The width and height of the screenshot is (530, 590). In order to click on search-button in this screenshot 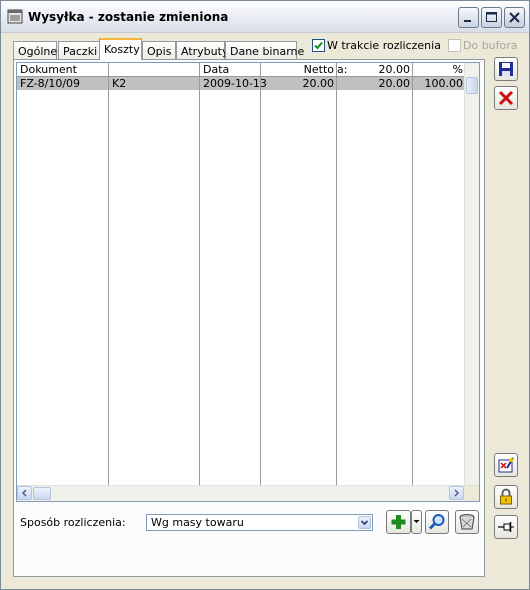, I will do `click(437, 522)`.